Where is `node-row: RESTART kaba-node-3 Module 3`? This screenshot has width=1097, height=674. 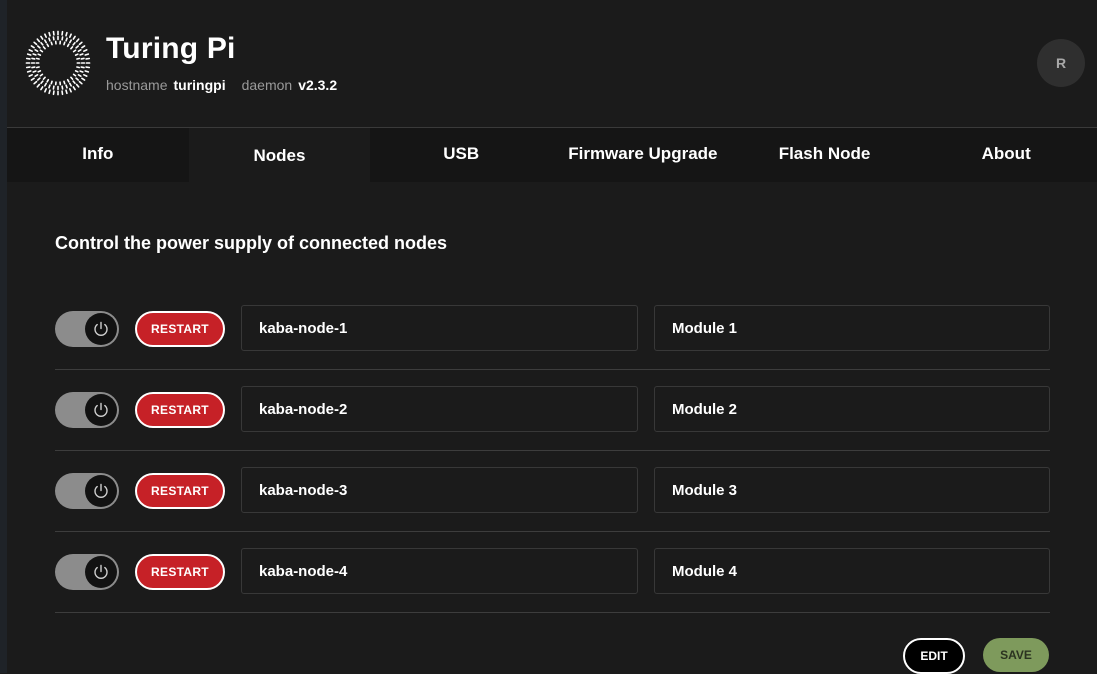
node-row: RESTART kaba-node-3 Module 3 is located at coordinates (552, 491).